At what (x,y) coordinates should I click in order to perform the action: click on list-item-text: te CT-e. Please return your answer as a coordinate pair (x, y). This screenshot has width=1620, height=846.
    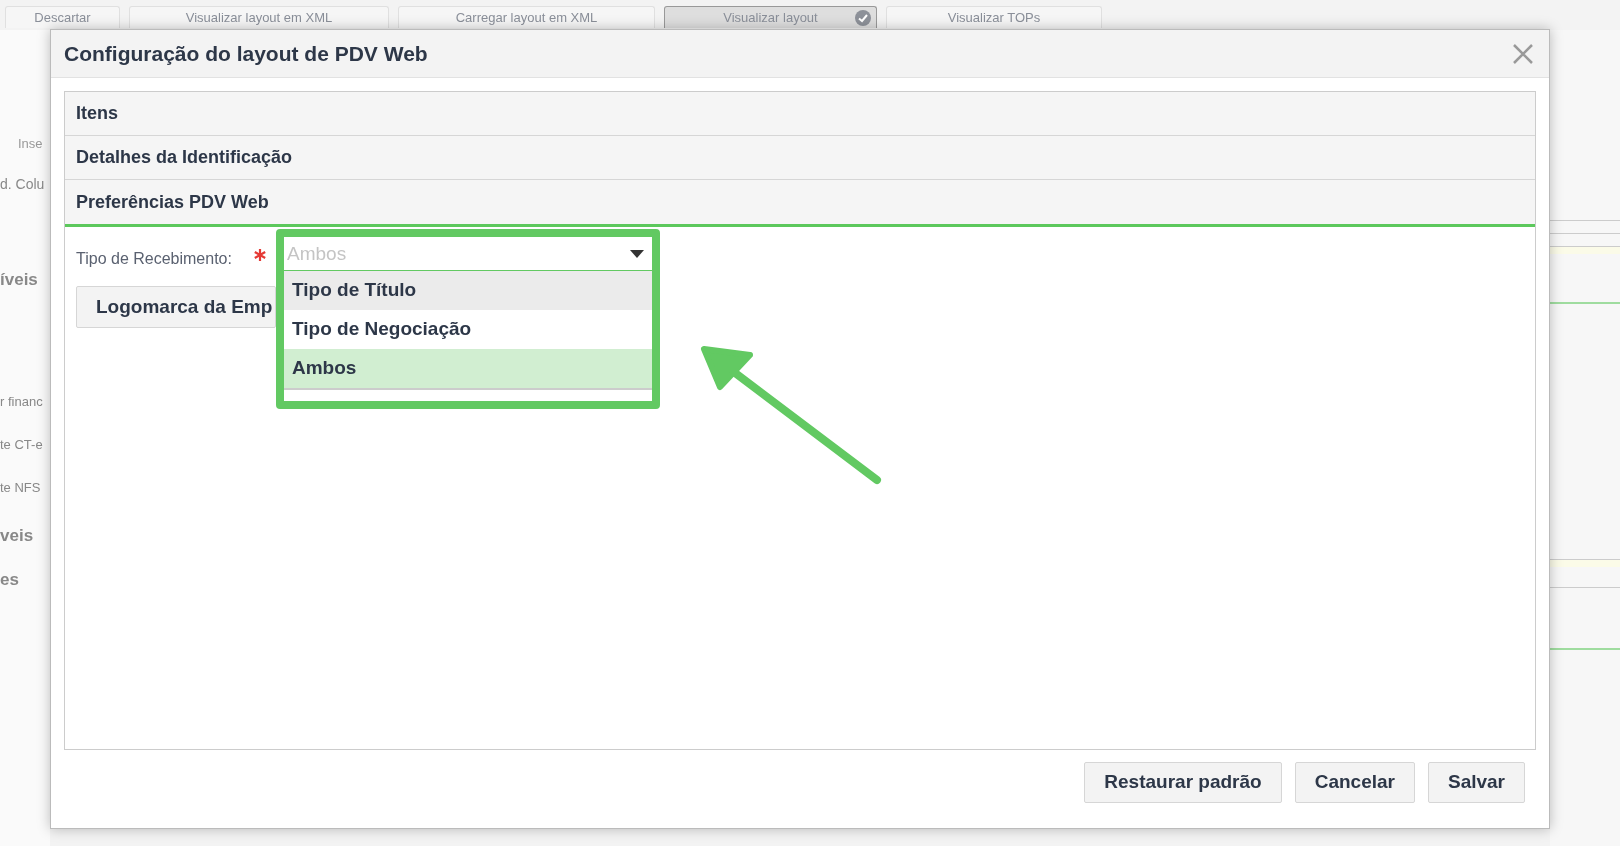
    Looking at the image, I should click on (22, 445).